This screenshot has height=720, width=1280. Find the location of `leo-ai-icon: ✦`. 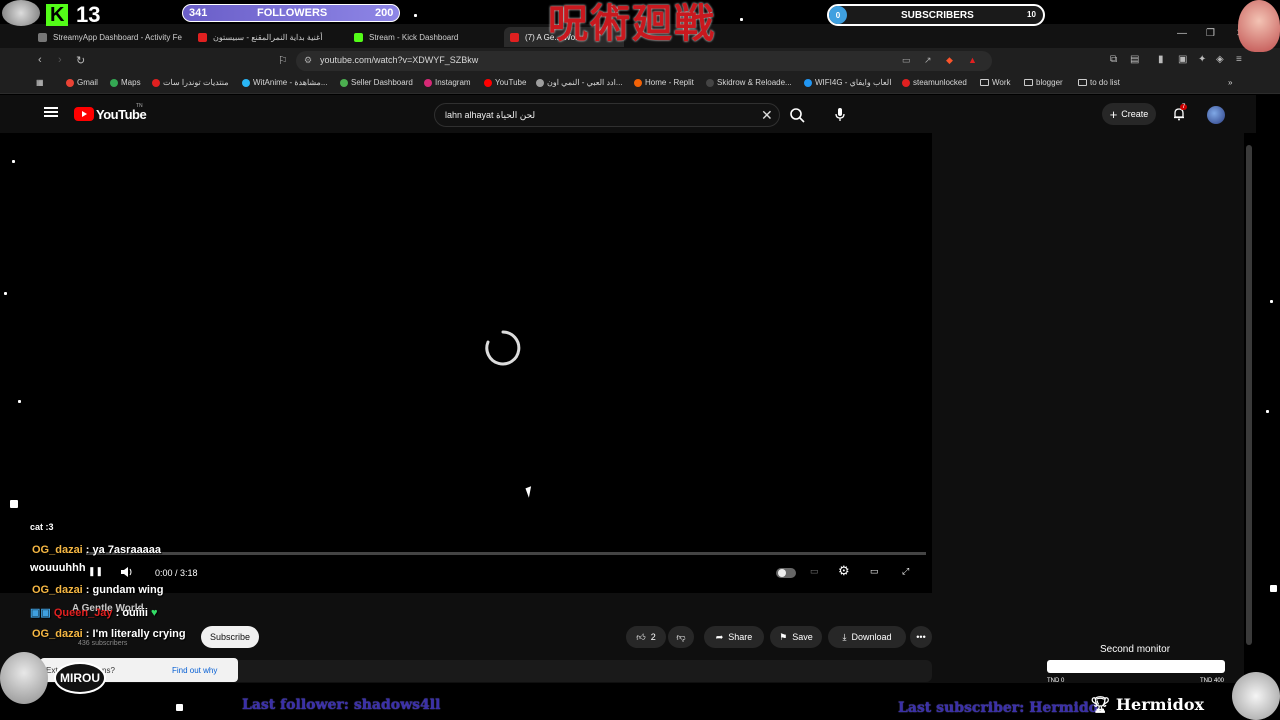

leo-ai-icon: ✦ is located at coordinates (1202, 59).